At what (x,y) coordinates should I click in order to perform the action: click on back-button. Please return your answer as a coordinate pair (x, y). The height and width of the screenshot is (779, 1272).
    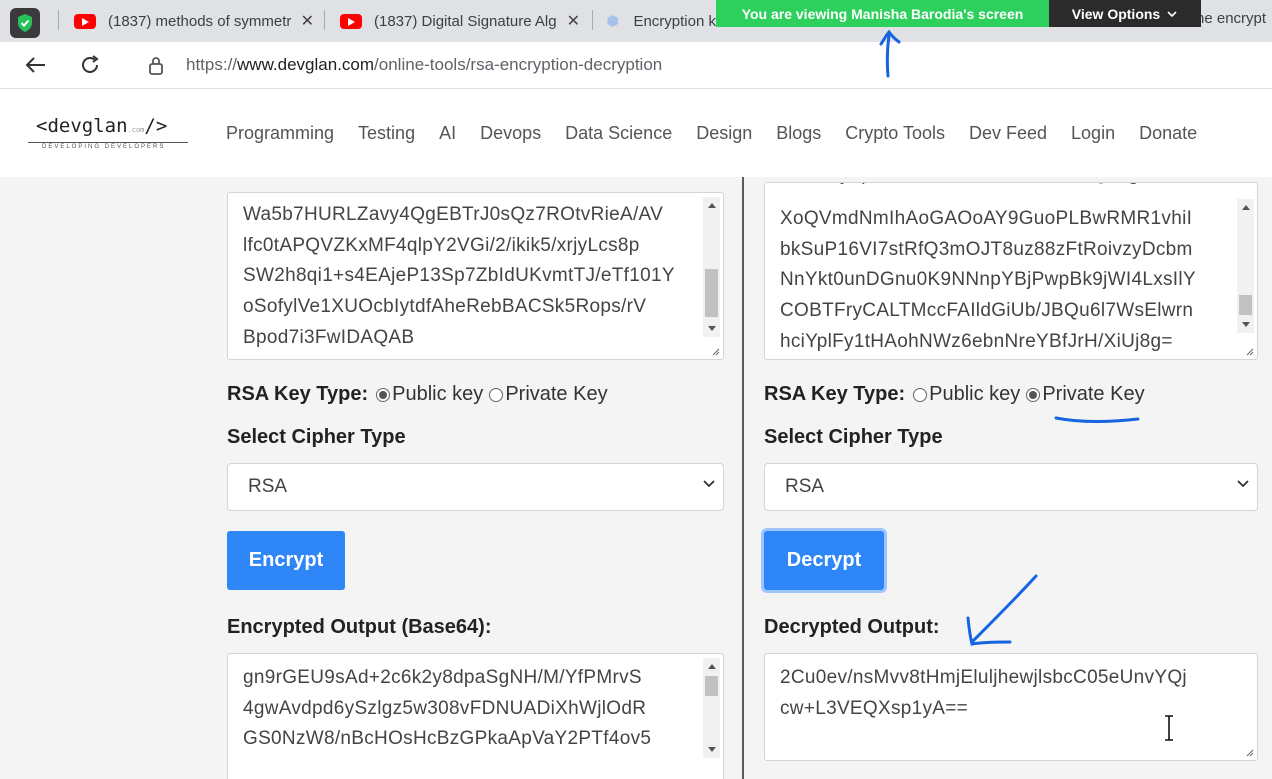
    Looking at the image, I should click on (35, 65).